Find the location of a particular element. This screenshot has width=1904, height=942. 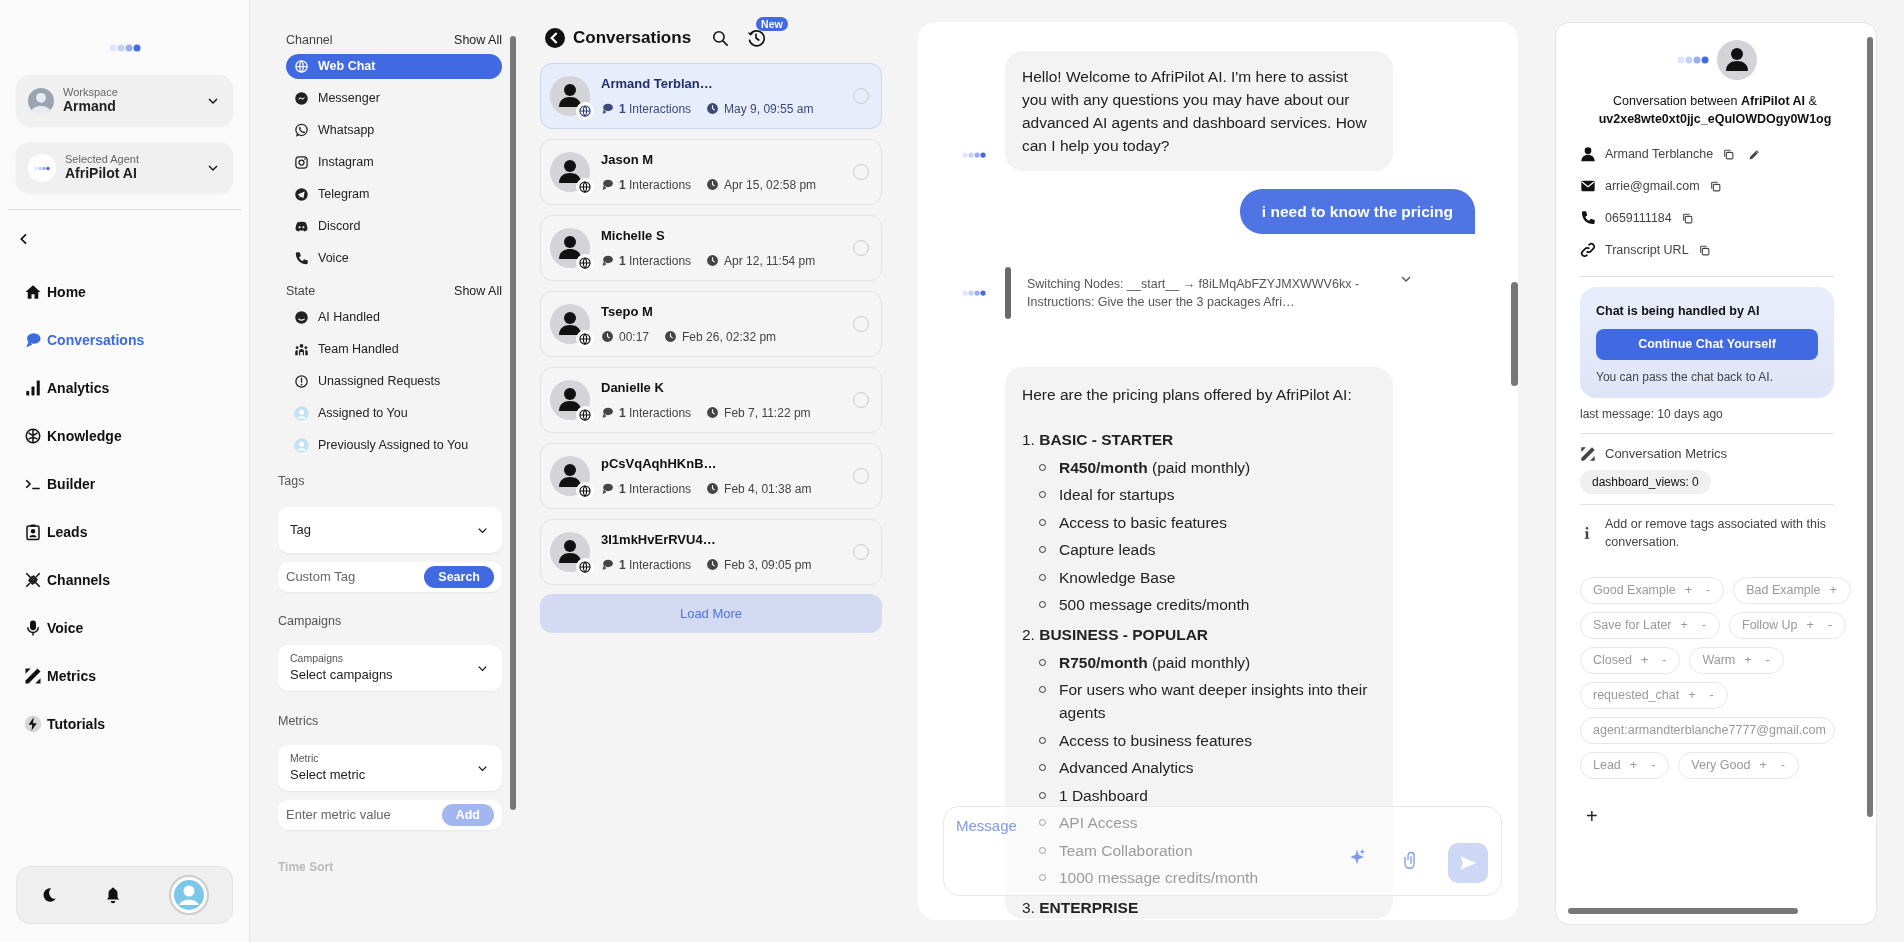

conversation-card: 3I1mkHvErRVU4… 1 Interactions Feb 3, 09:05 pm is located at coordinates (711, 552).